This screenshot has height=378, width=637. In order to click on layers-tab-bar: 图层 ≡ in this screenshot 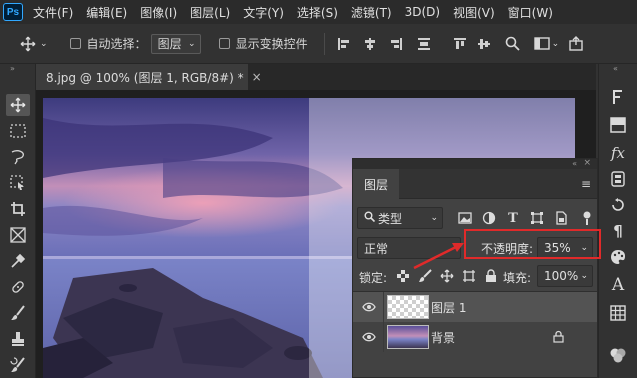, I will do `click(475, 184)`.